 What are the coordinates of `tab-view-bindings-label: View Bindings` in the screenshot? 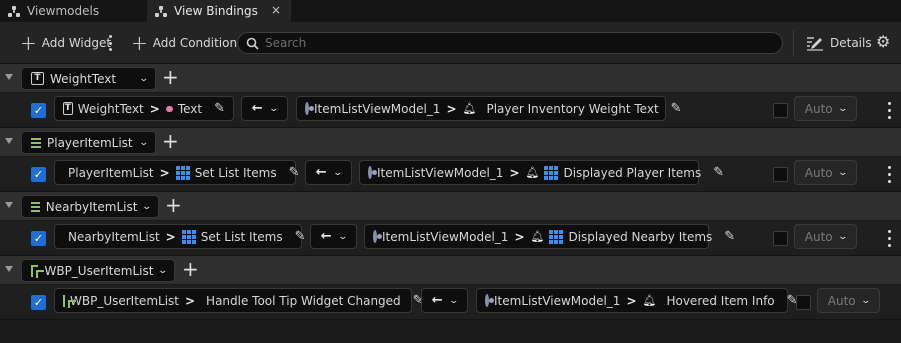 It's located at (216, 11).